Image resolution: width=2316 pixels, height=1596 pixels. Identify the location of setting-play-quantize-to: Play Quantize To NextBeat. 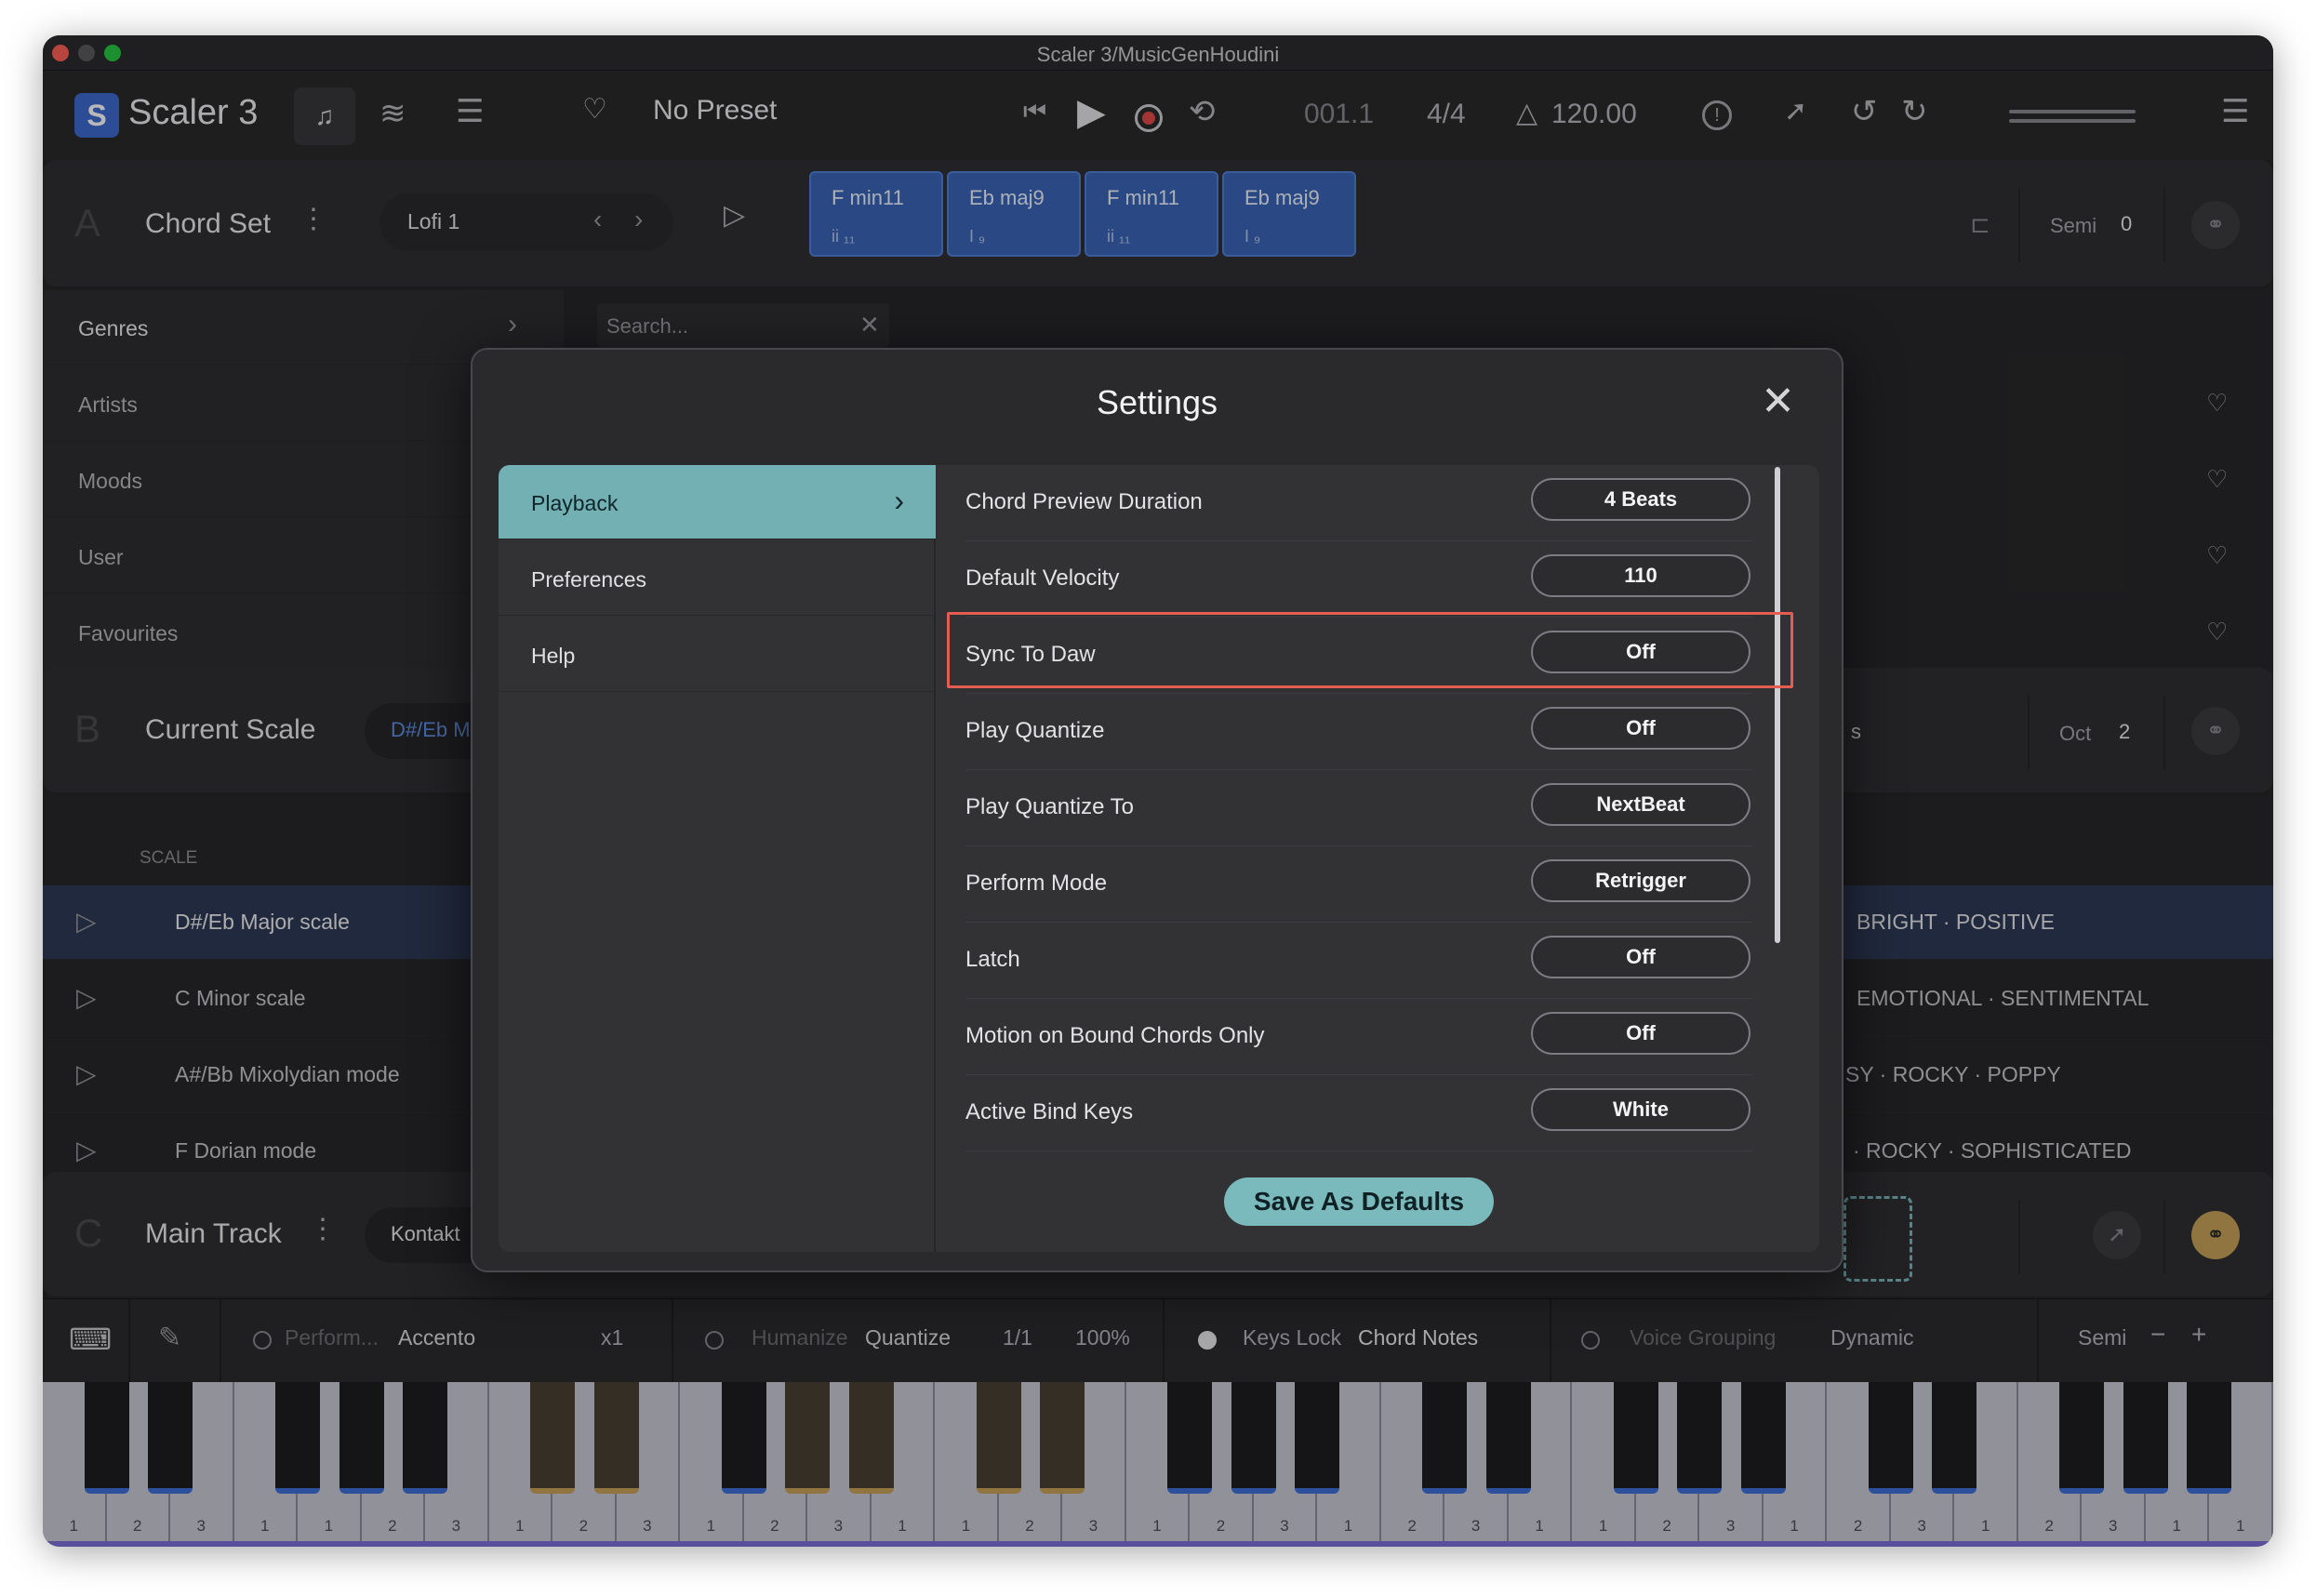
(1358, 808).